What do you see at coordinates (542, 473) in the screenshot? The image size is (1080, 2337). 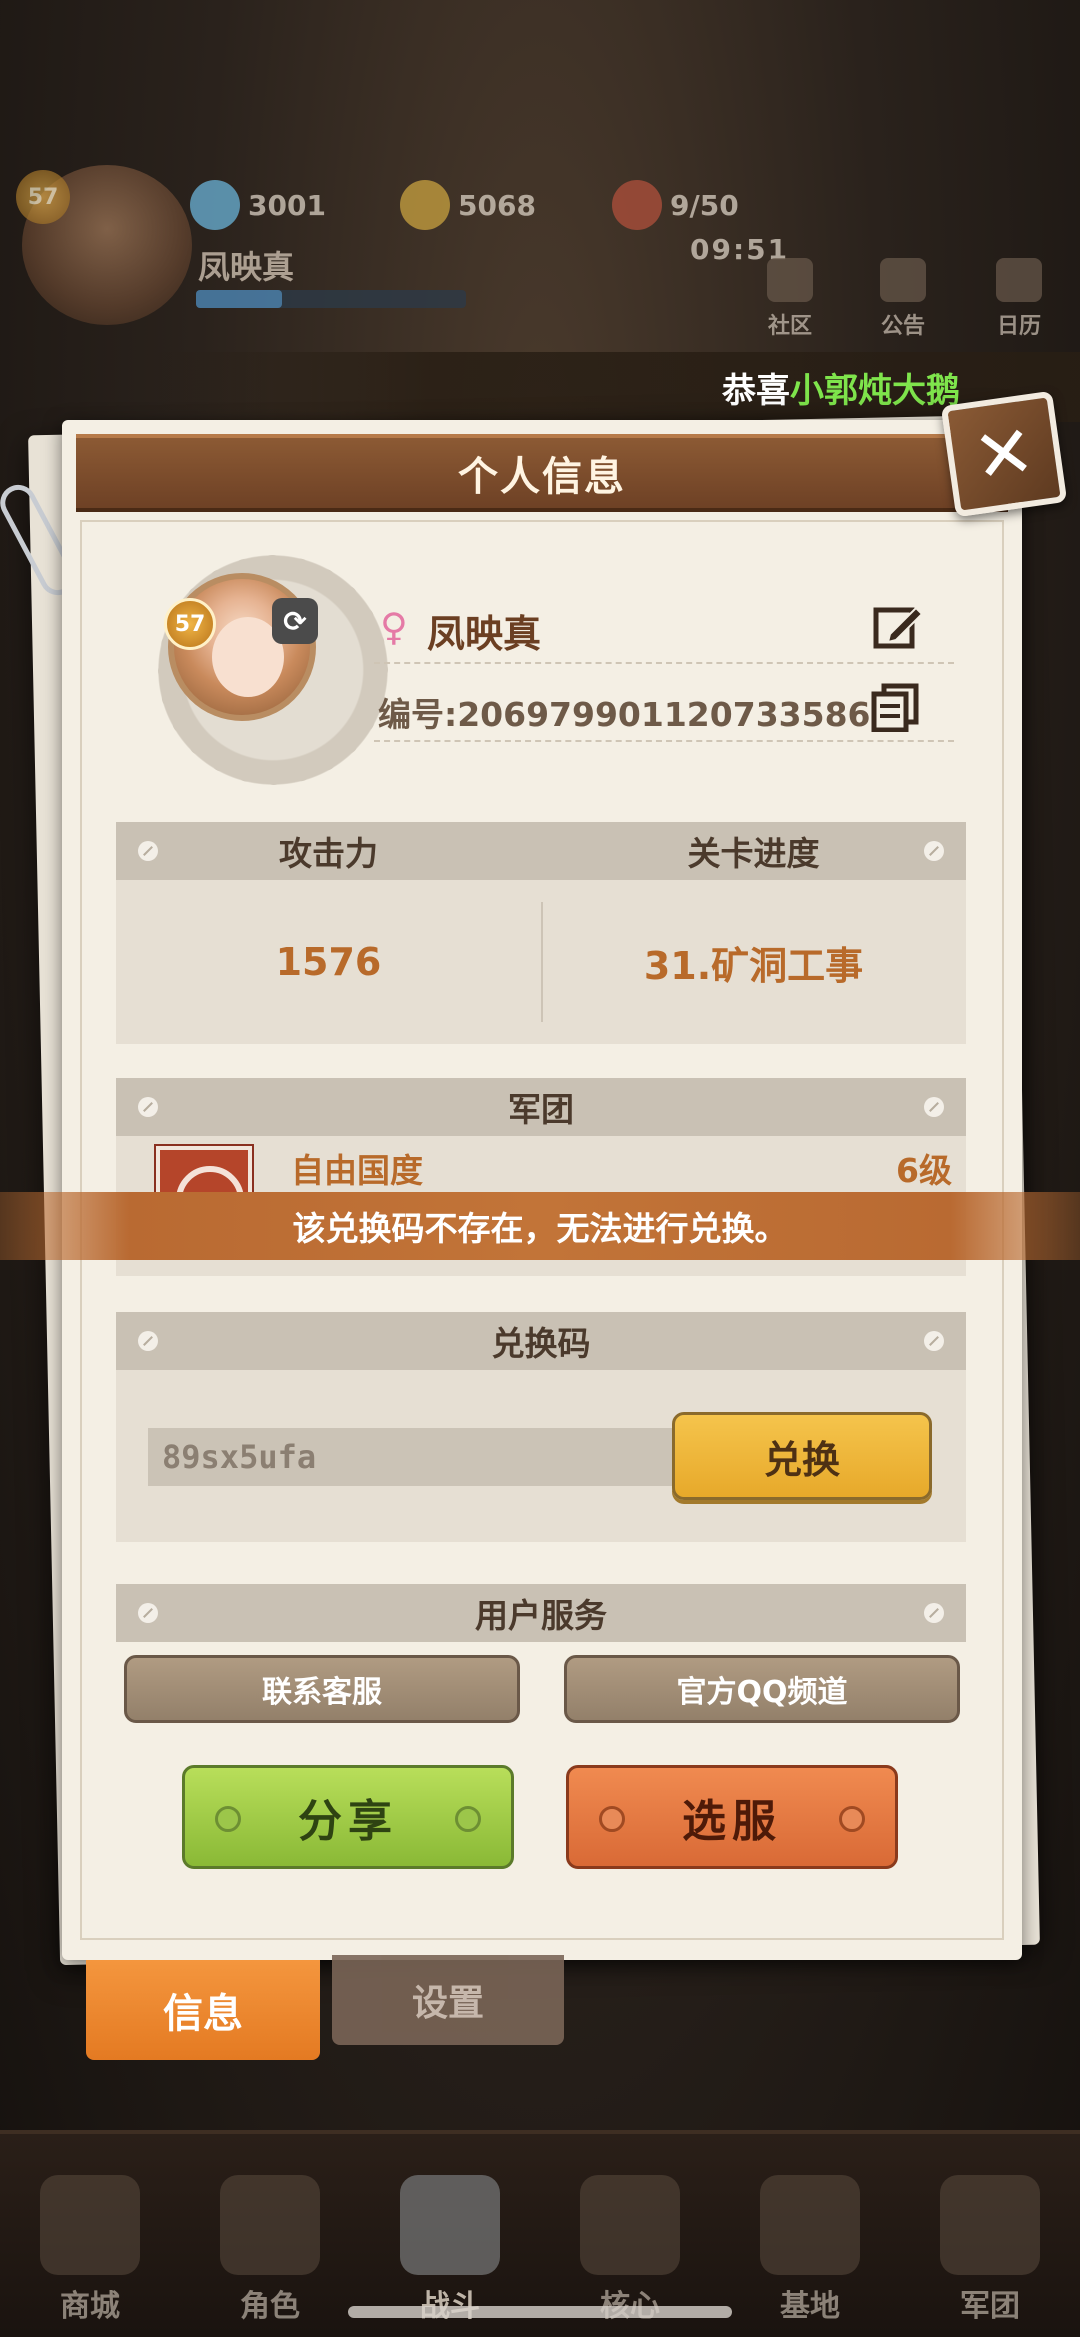 I see `modal-title: 个人信息` at bounding box center [542, 473].